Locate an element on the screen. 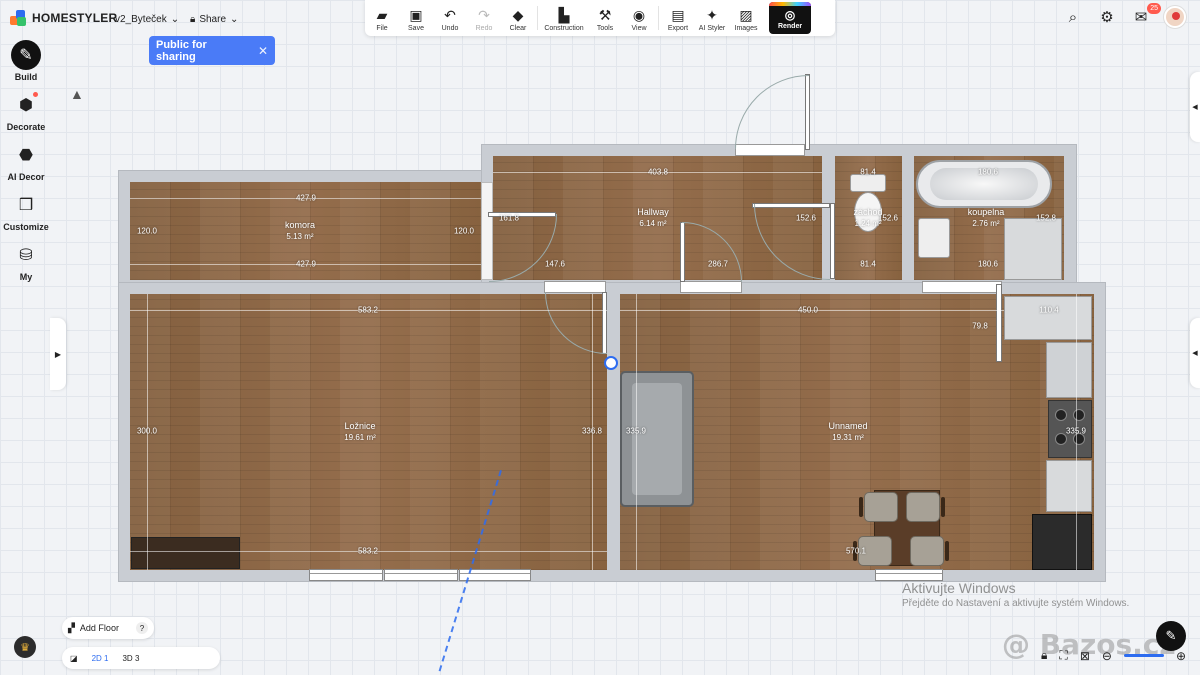  kitchen-counter-bottom is located at coordinates (1069, 486).